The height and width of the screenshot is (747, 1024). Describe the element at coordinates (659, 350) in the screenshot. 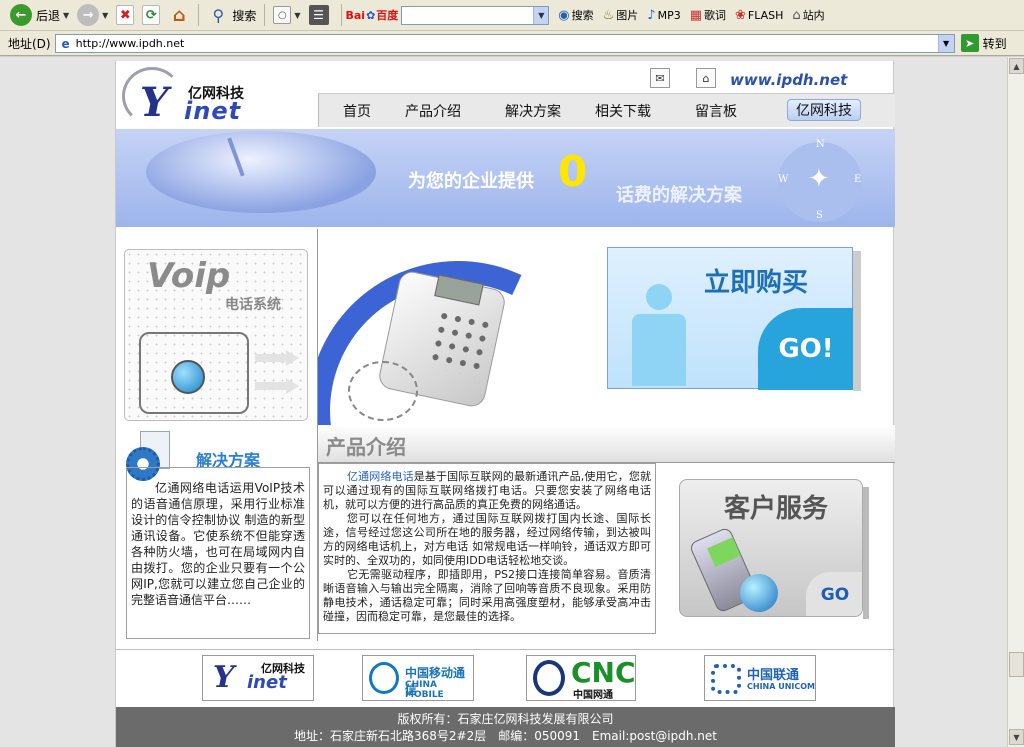

I see `person-body` at that location.